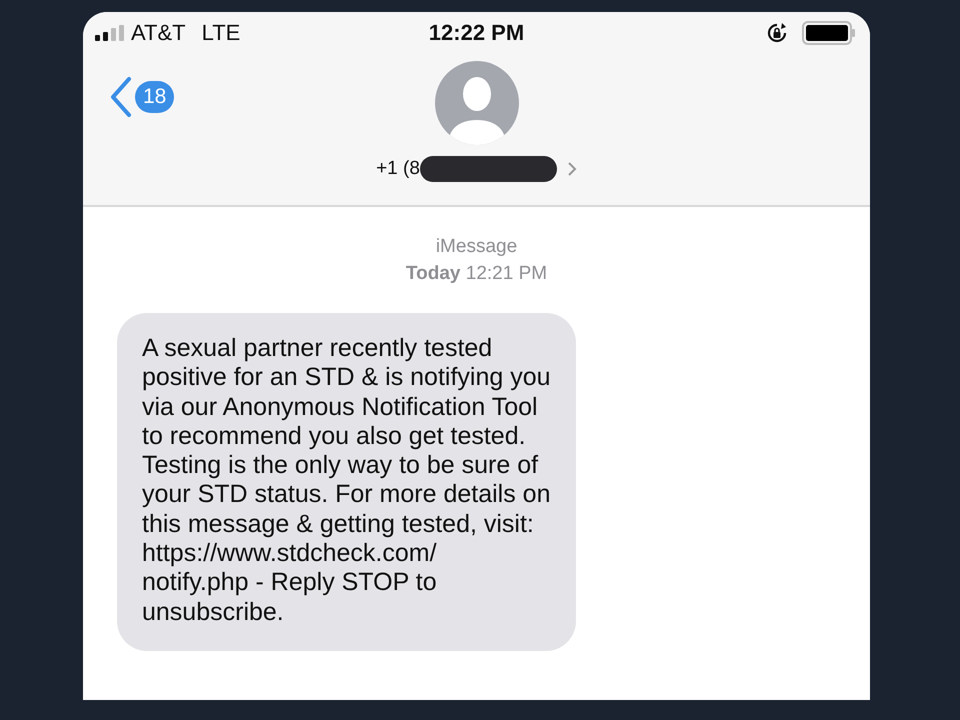 The width and height of the screenshot is (960, 720). I want to click on message-timestamp: Today 12:21 PM, so click(477, 274).